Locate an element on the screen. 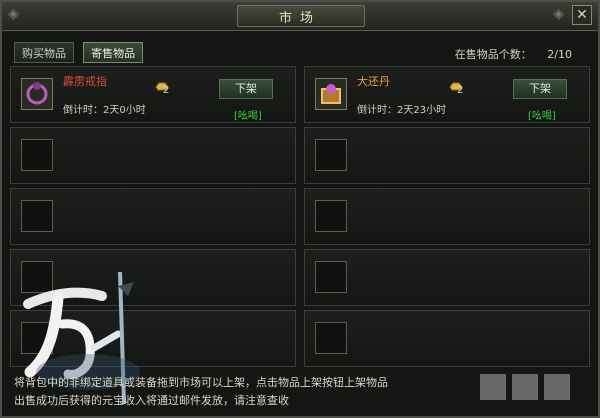 The width and height of the screenshot is (600, 418). listing-count: 在售物品个数： 2/10 is located at coordinates (513, 54).